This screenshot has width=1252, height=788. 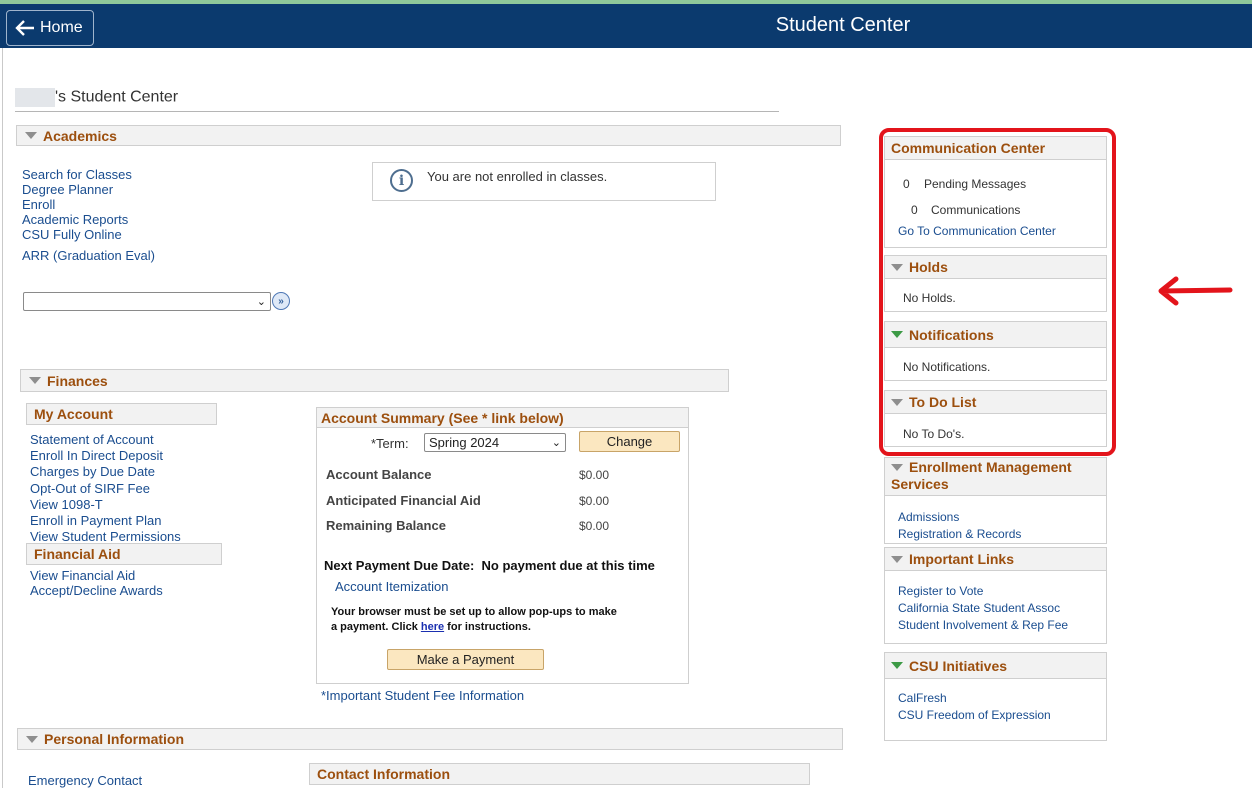 I want to click on permissions-link: View Student Permissions, so click(x=105, y=536).